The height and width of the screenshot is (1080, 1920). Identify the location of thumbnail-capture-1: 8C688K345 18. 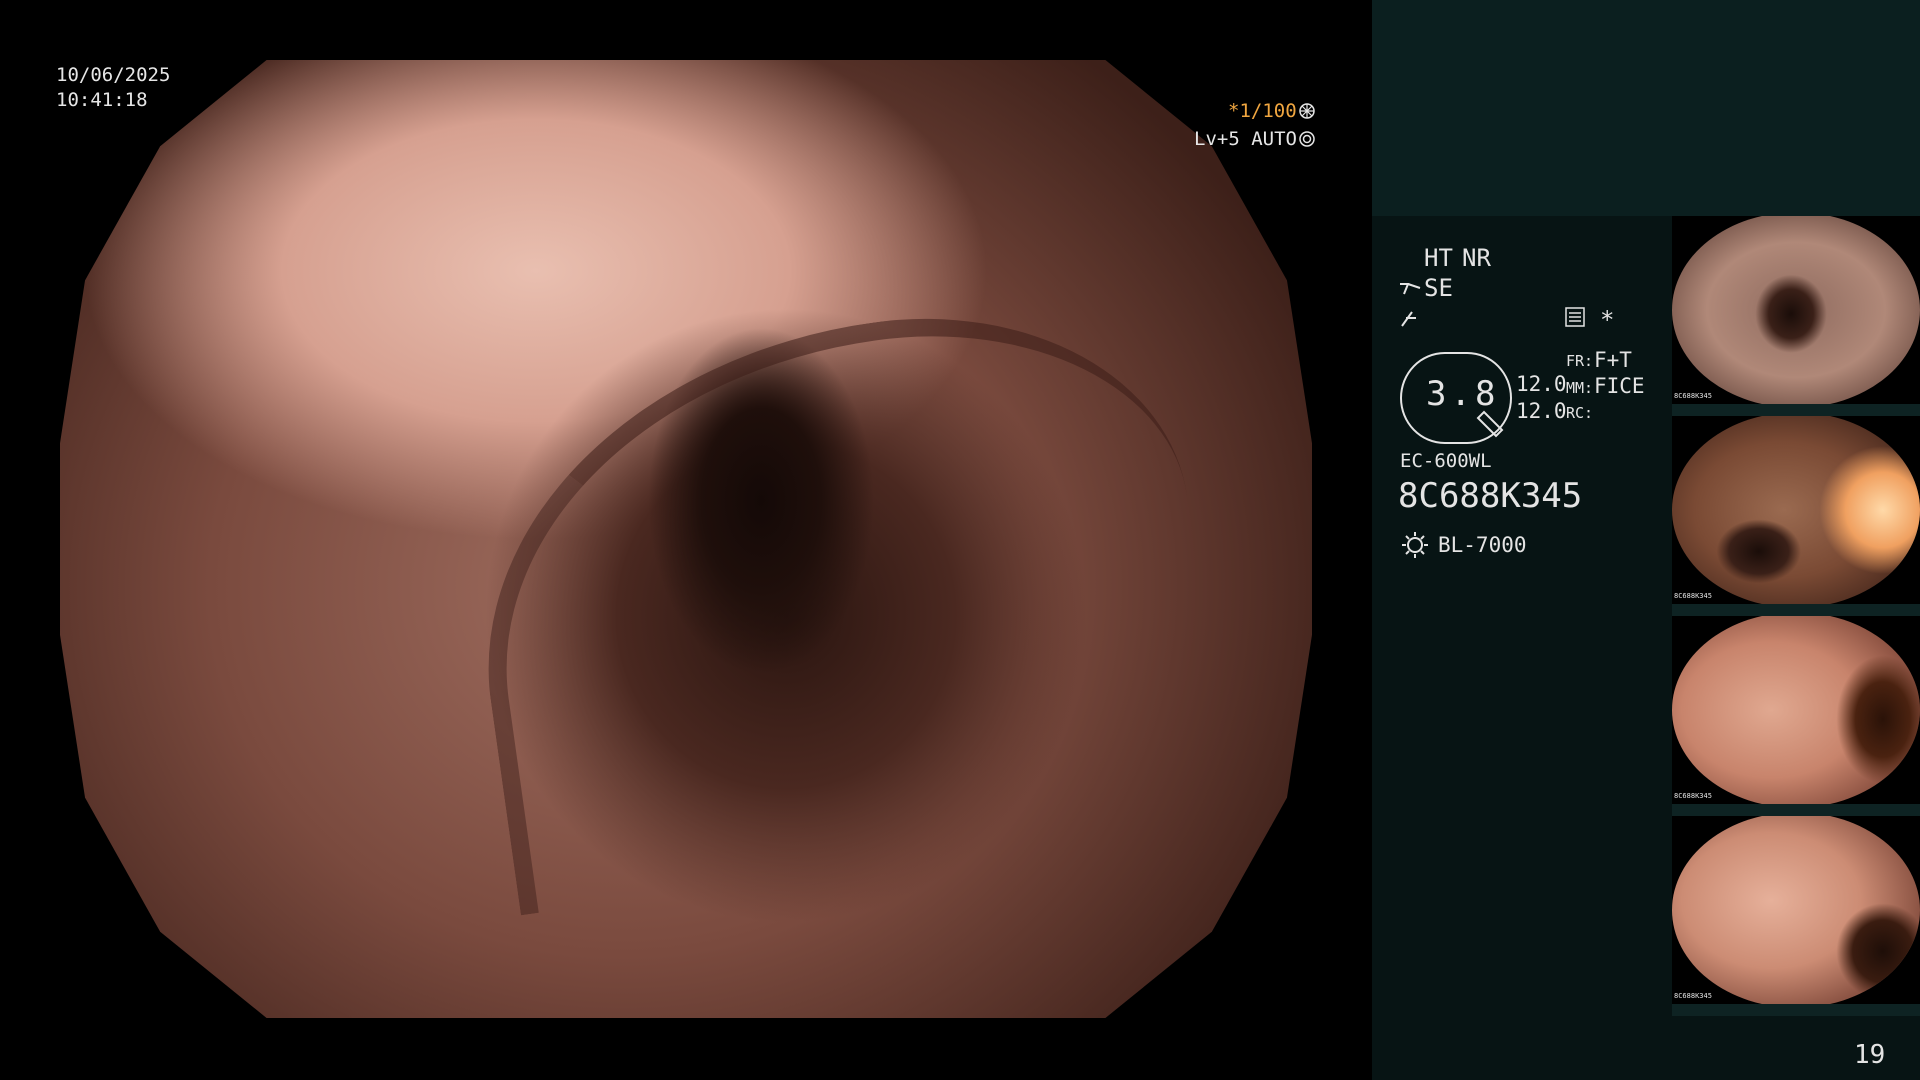
(1796, 316).